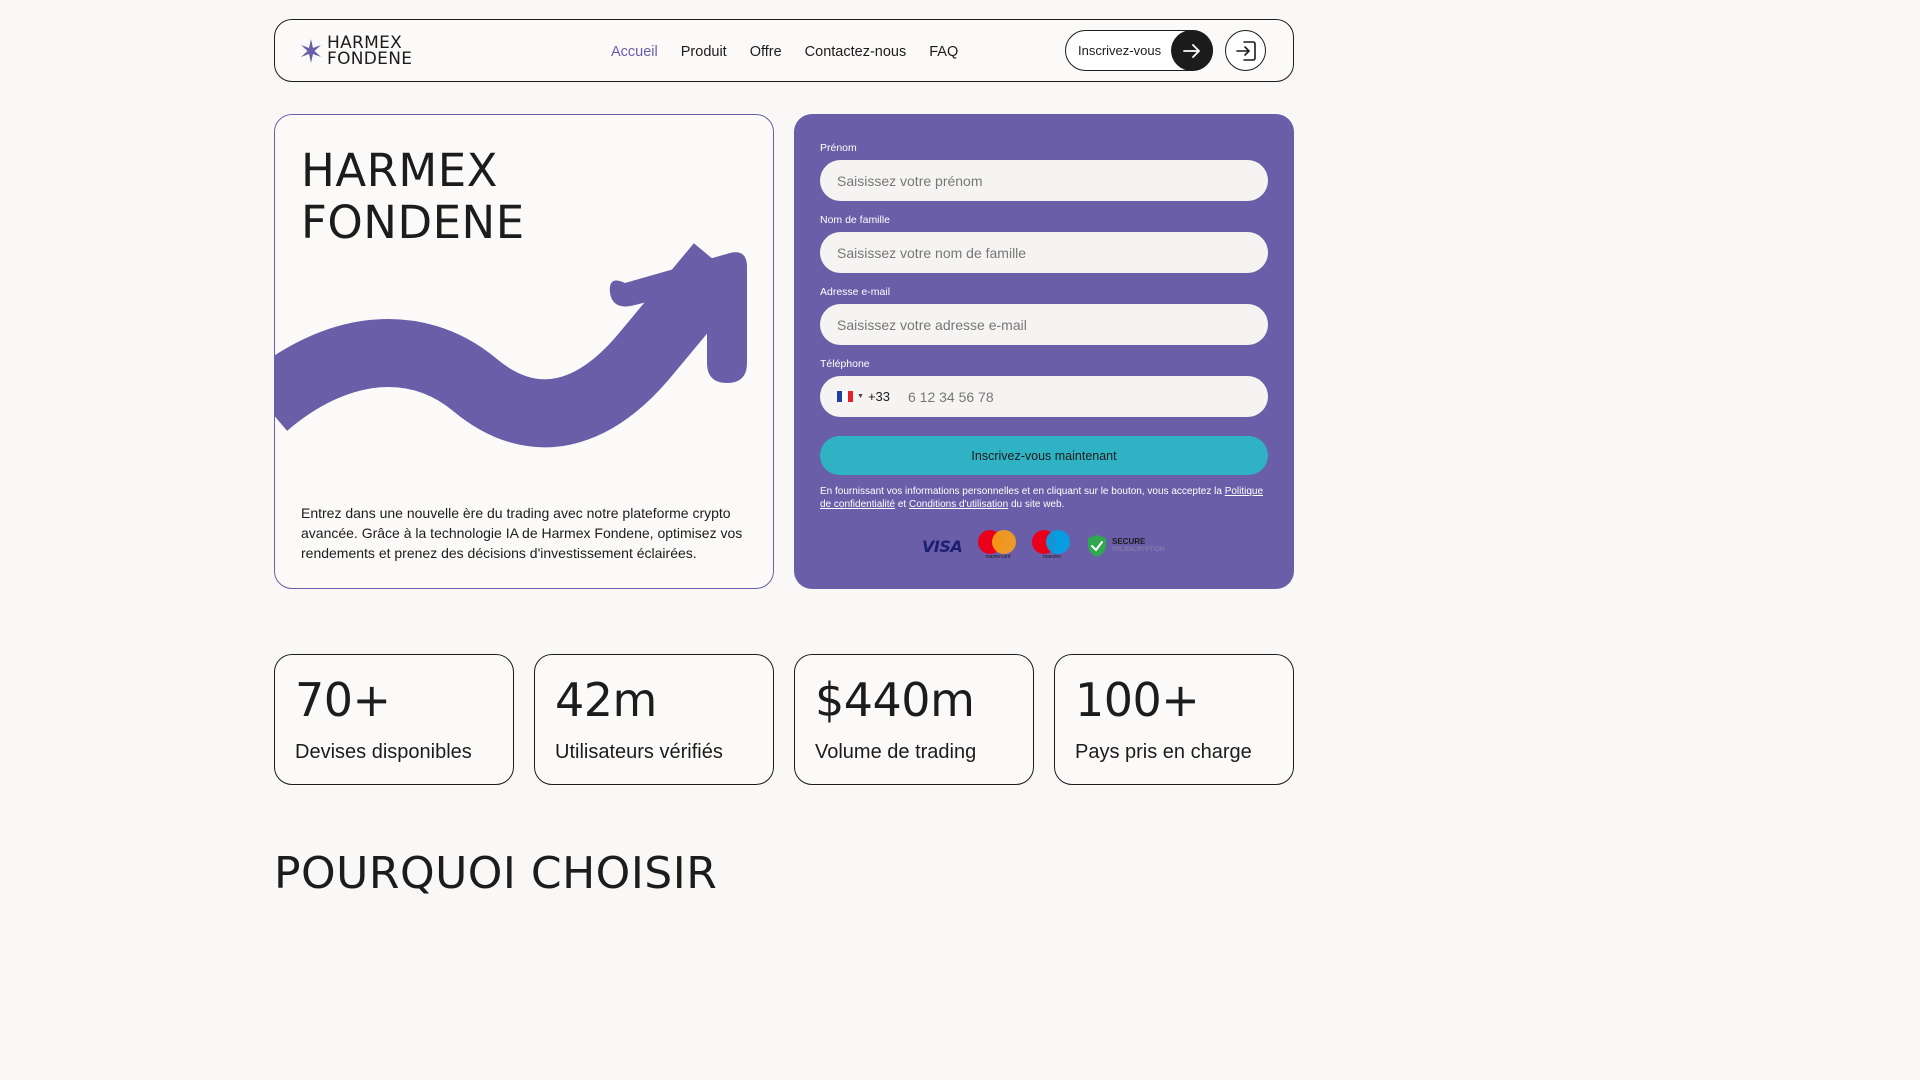 Image resolution: width=1920 pixels, height=1080 pixels. What do you see at coordinates (951, 396) in the screenshot?
I see `phone-placeholder: 6 12 34 56 78` at bounding box center [951, 396].